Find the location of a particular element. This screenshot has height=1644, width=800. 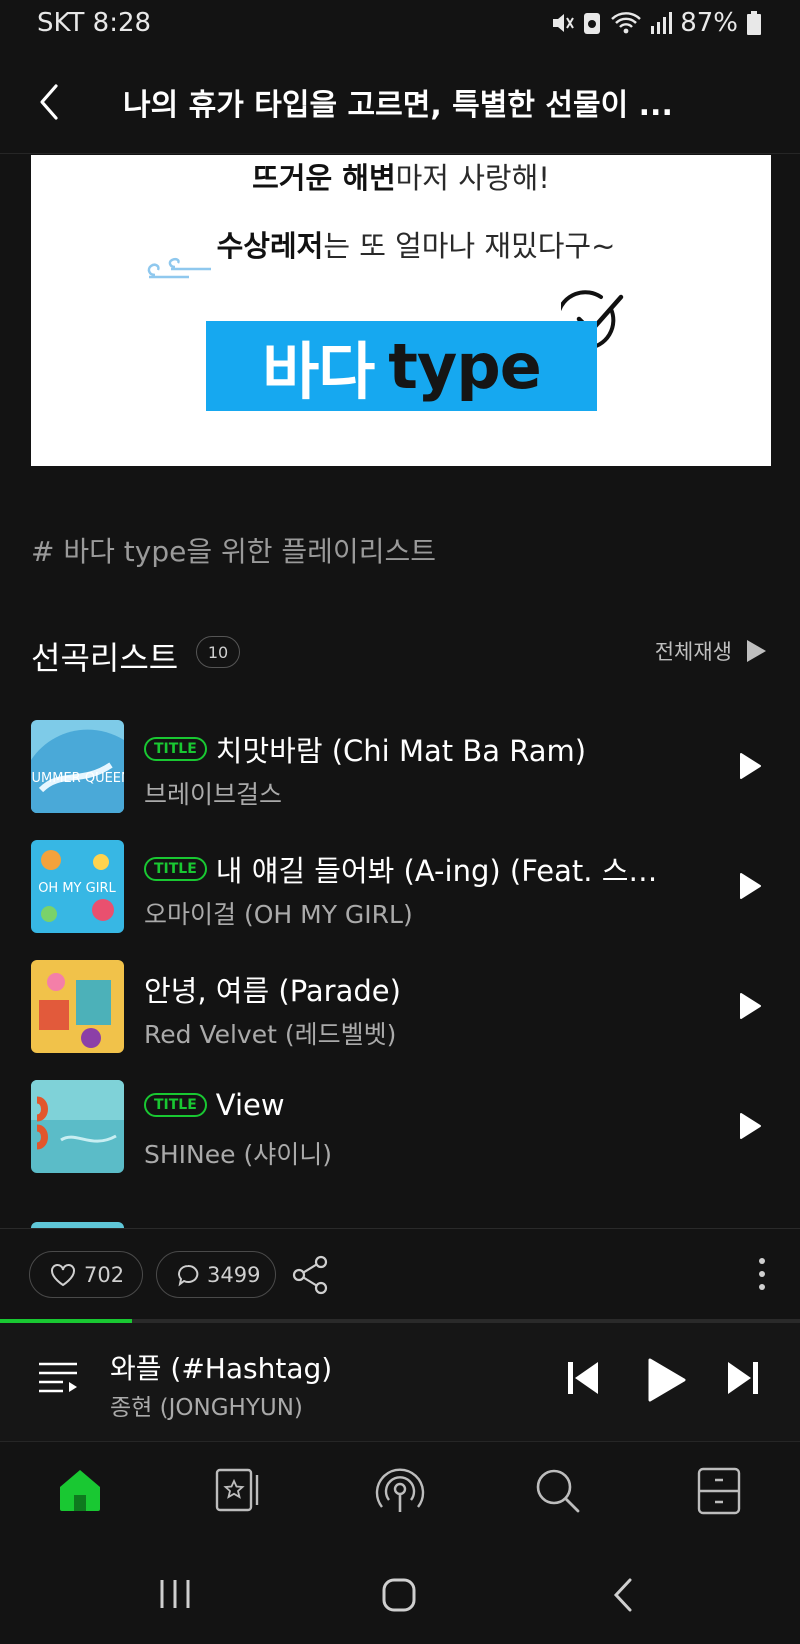

carrier-time: SKT 8:28 is located at coordinates (94, 23).